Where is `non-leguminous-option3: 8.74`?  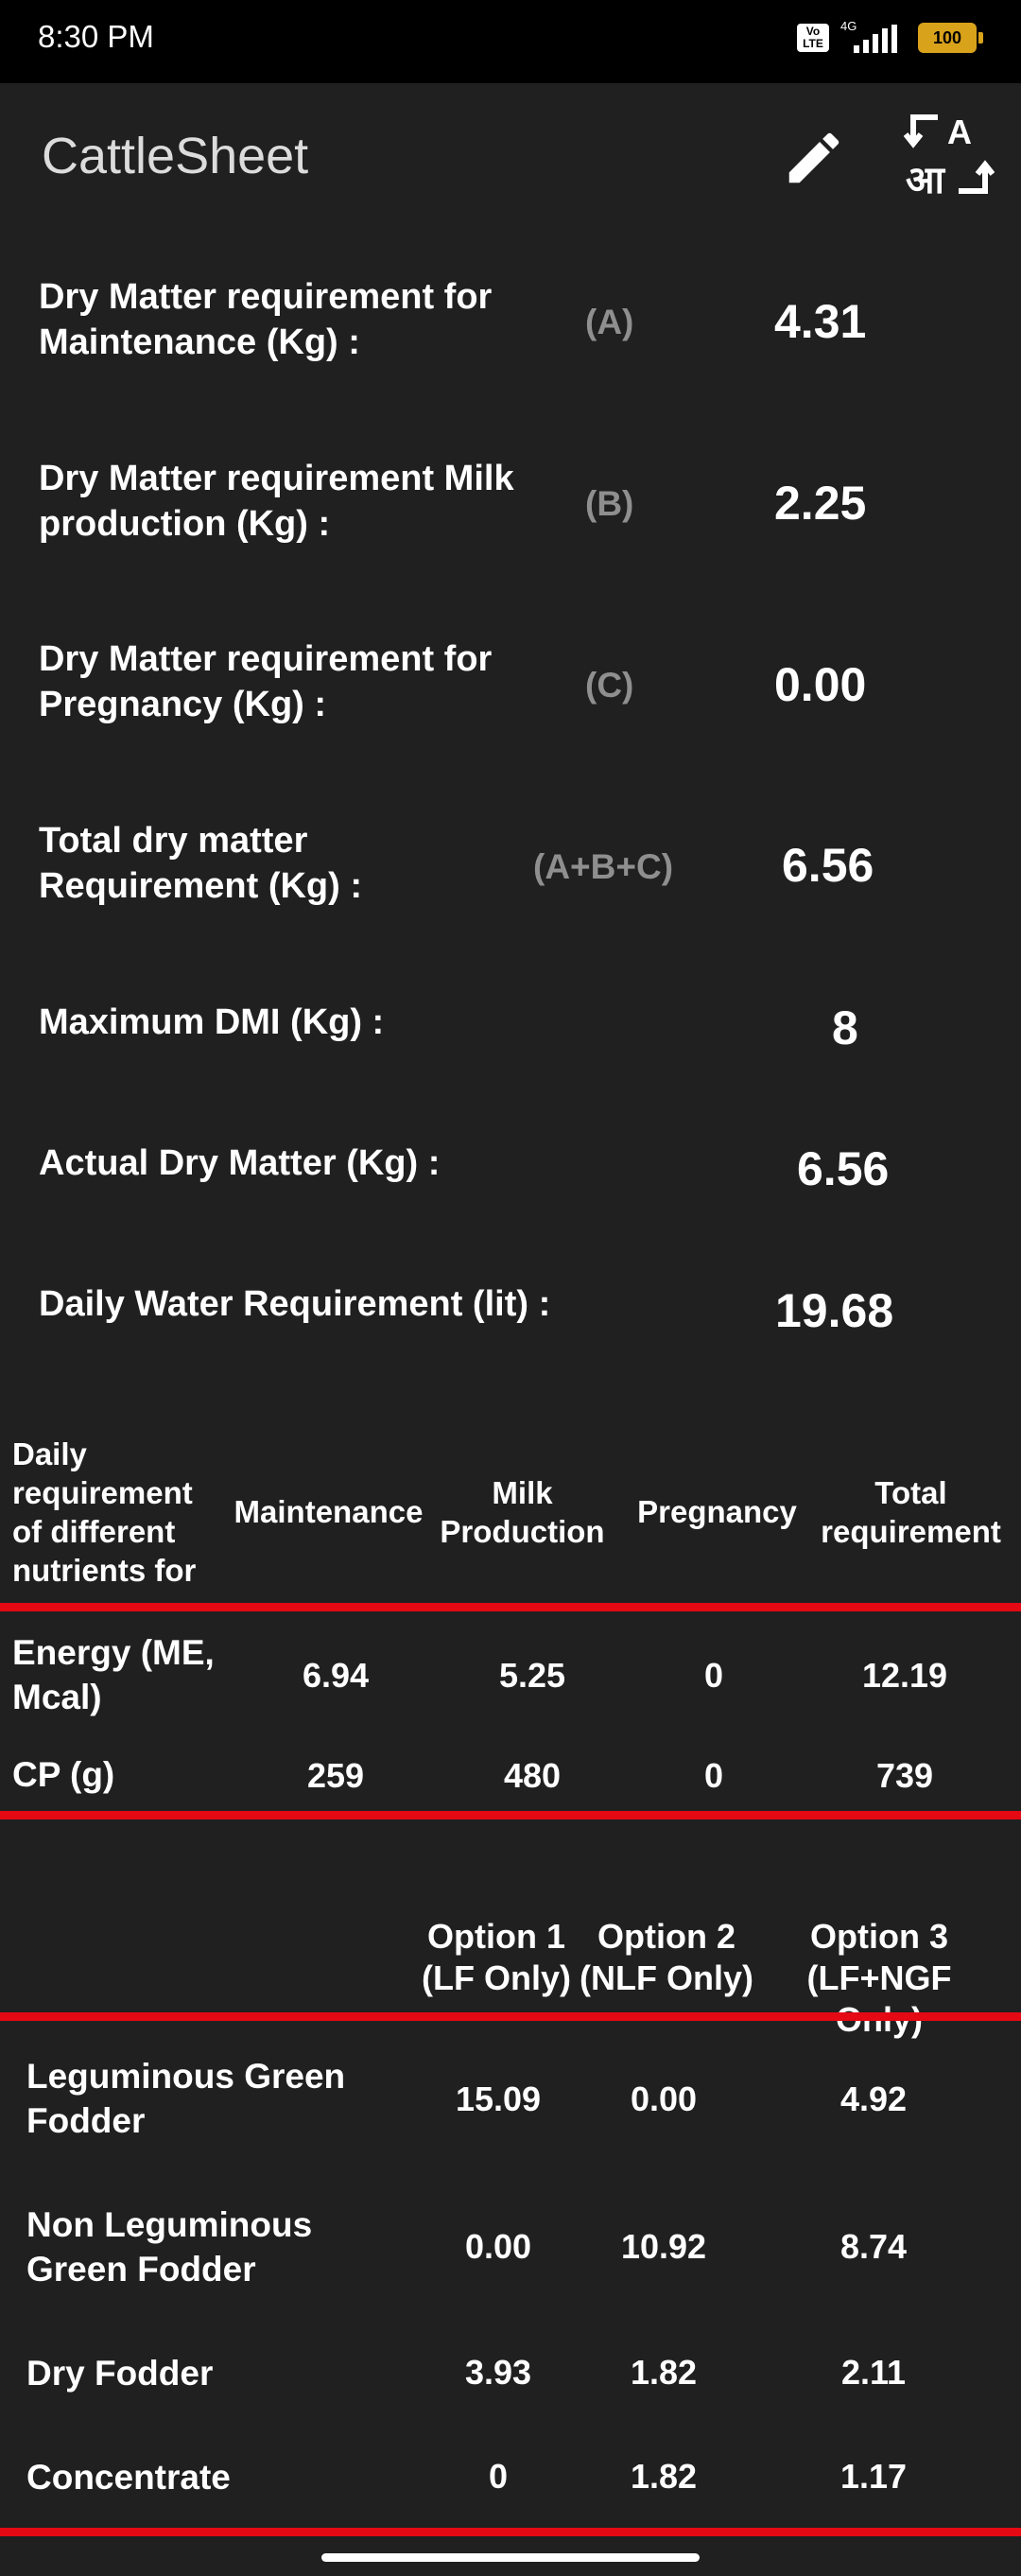 non-leguminous-option3: 8.74 is located at coordinates (873, 2246).